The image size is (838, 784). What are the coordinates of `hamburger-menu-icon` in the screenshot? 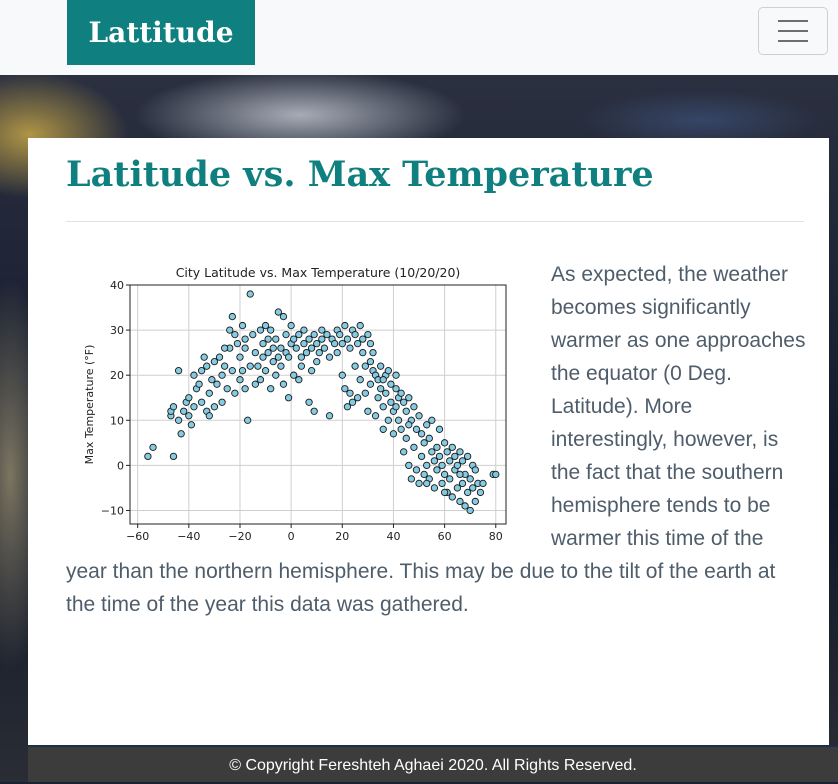 It's located at (793, 21).